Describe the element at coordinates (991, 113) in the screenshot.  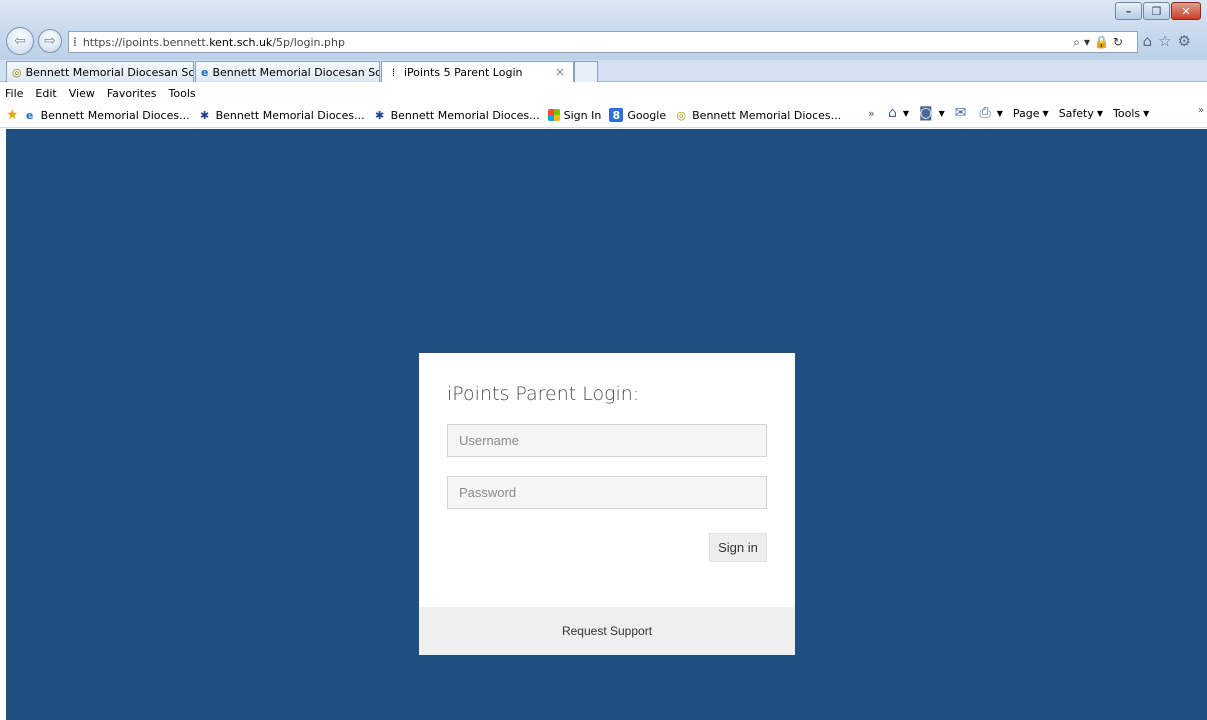
I see `print-command: ⎙ ▼` at that location.